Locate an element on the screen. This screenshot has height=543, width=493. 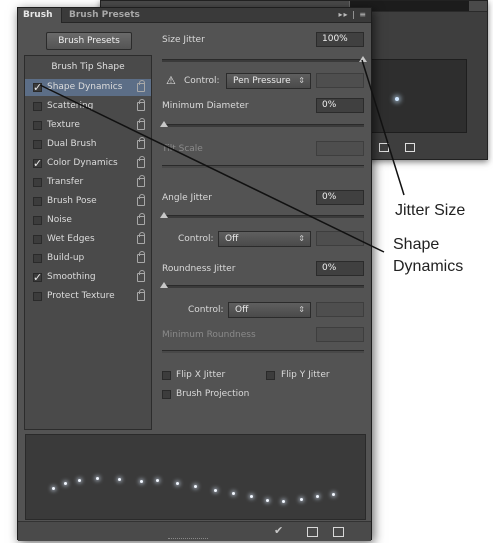
callout-jitter-size: Jitter Size is located at coordinates (430, 210).